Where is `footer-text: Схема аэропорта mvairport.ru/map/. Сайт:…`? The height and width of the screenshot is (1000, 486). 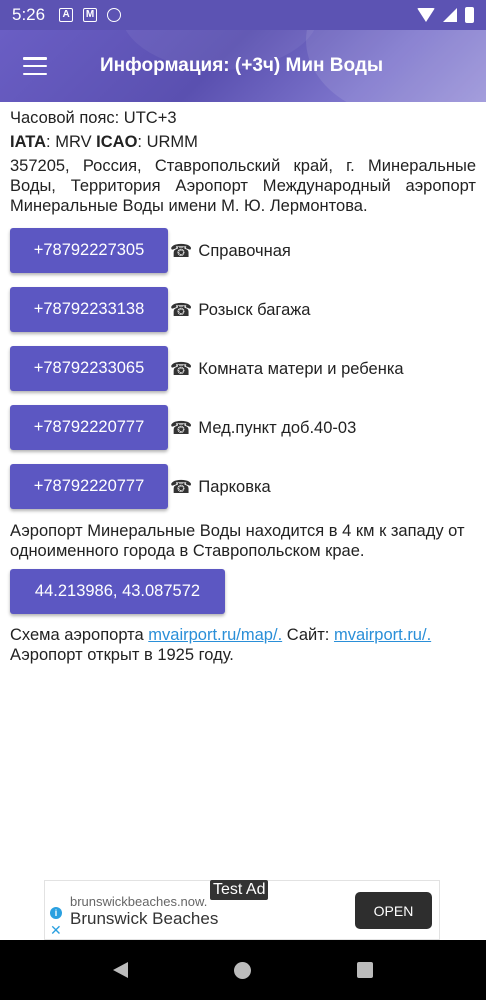 footer-text: Схема аэропорта mvairport.ru/map/. Сайт:… is located at coordinates (243, 635).